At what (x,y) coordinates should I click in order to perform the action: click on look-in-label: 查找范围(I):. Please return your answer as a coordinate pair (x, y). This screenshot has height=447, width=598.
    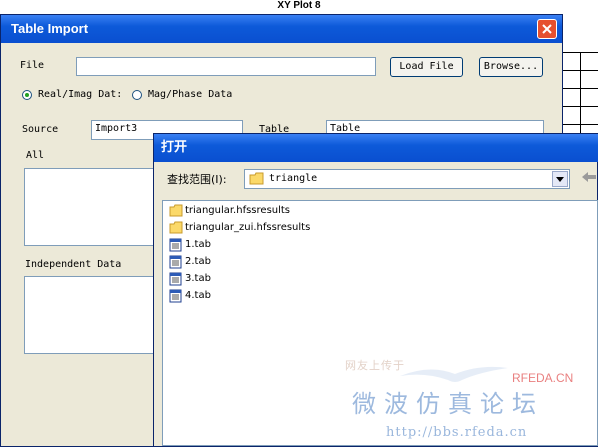
    Looking at the image, I should click on (197, 179).